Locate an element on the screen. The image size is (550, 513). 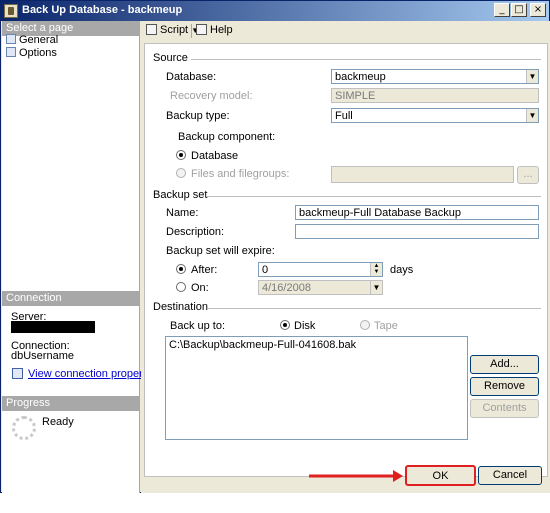
view-connection-properties-link: View connection properties is located at coordinates (86, 374).